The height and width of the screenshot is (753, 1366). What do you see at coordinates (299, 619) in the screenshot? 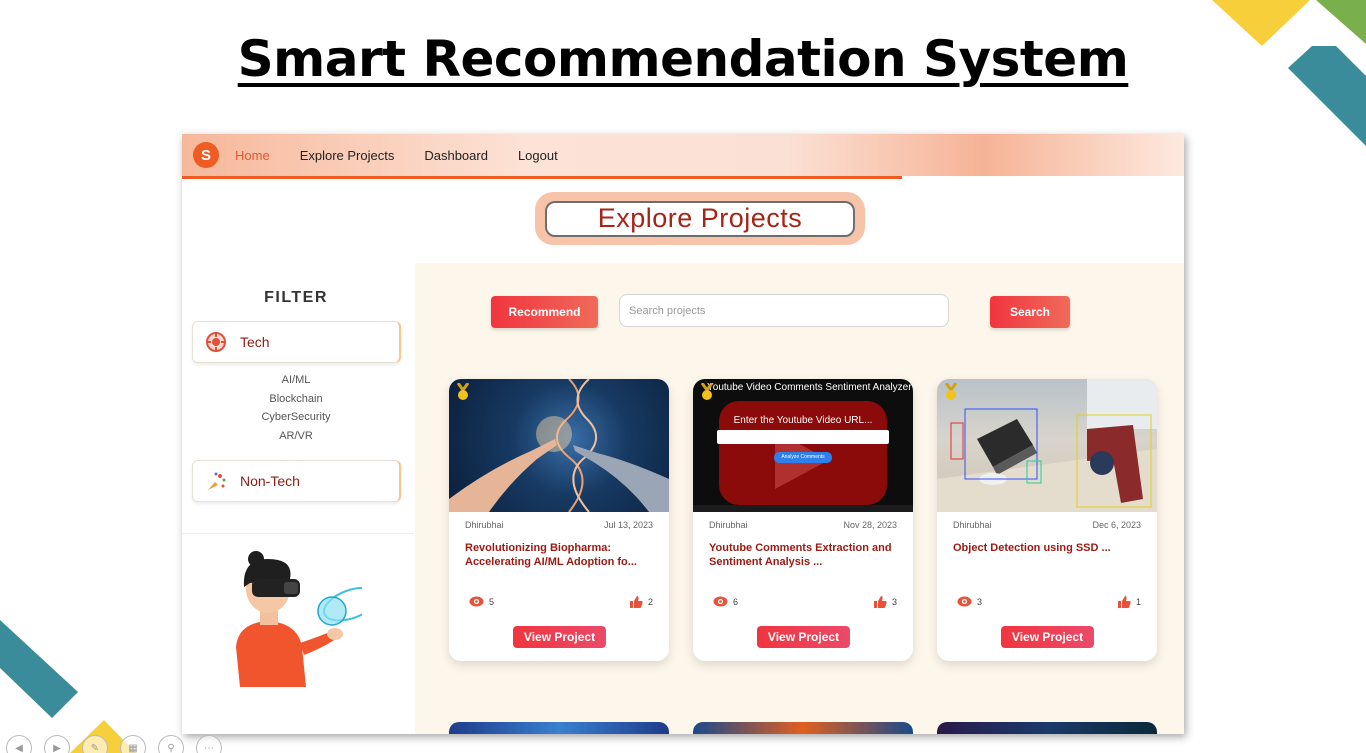
I see `vr-person-illustration` at bounding box center [299, 619].